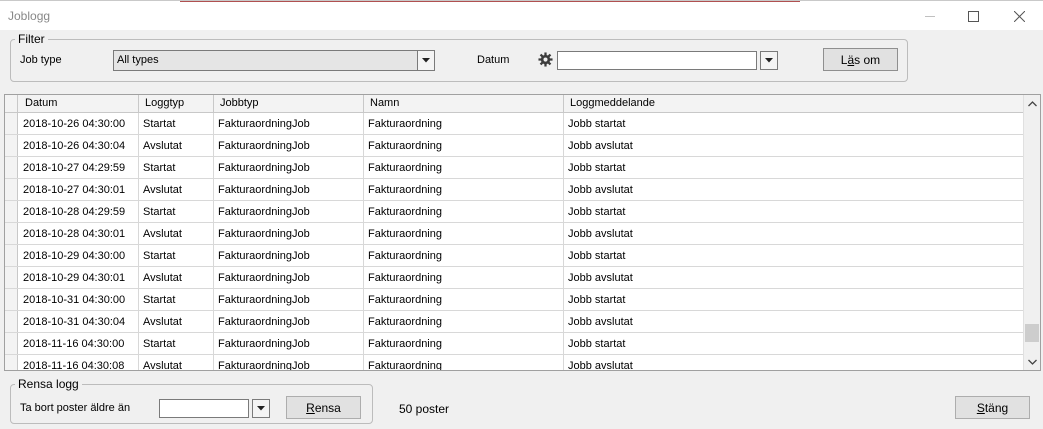 Image resolution: width=1043 pixels, height=429 pixels. What do you see at coordinates (79, 362) in the screenshot?
I see `cell-datum: 2018-11-16 04:30:08` at bounding box center [79, 362].